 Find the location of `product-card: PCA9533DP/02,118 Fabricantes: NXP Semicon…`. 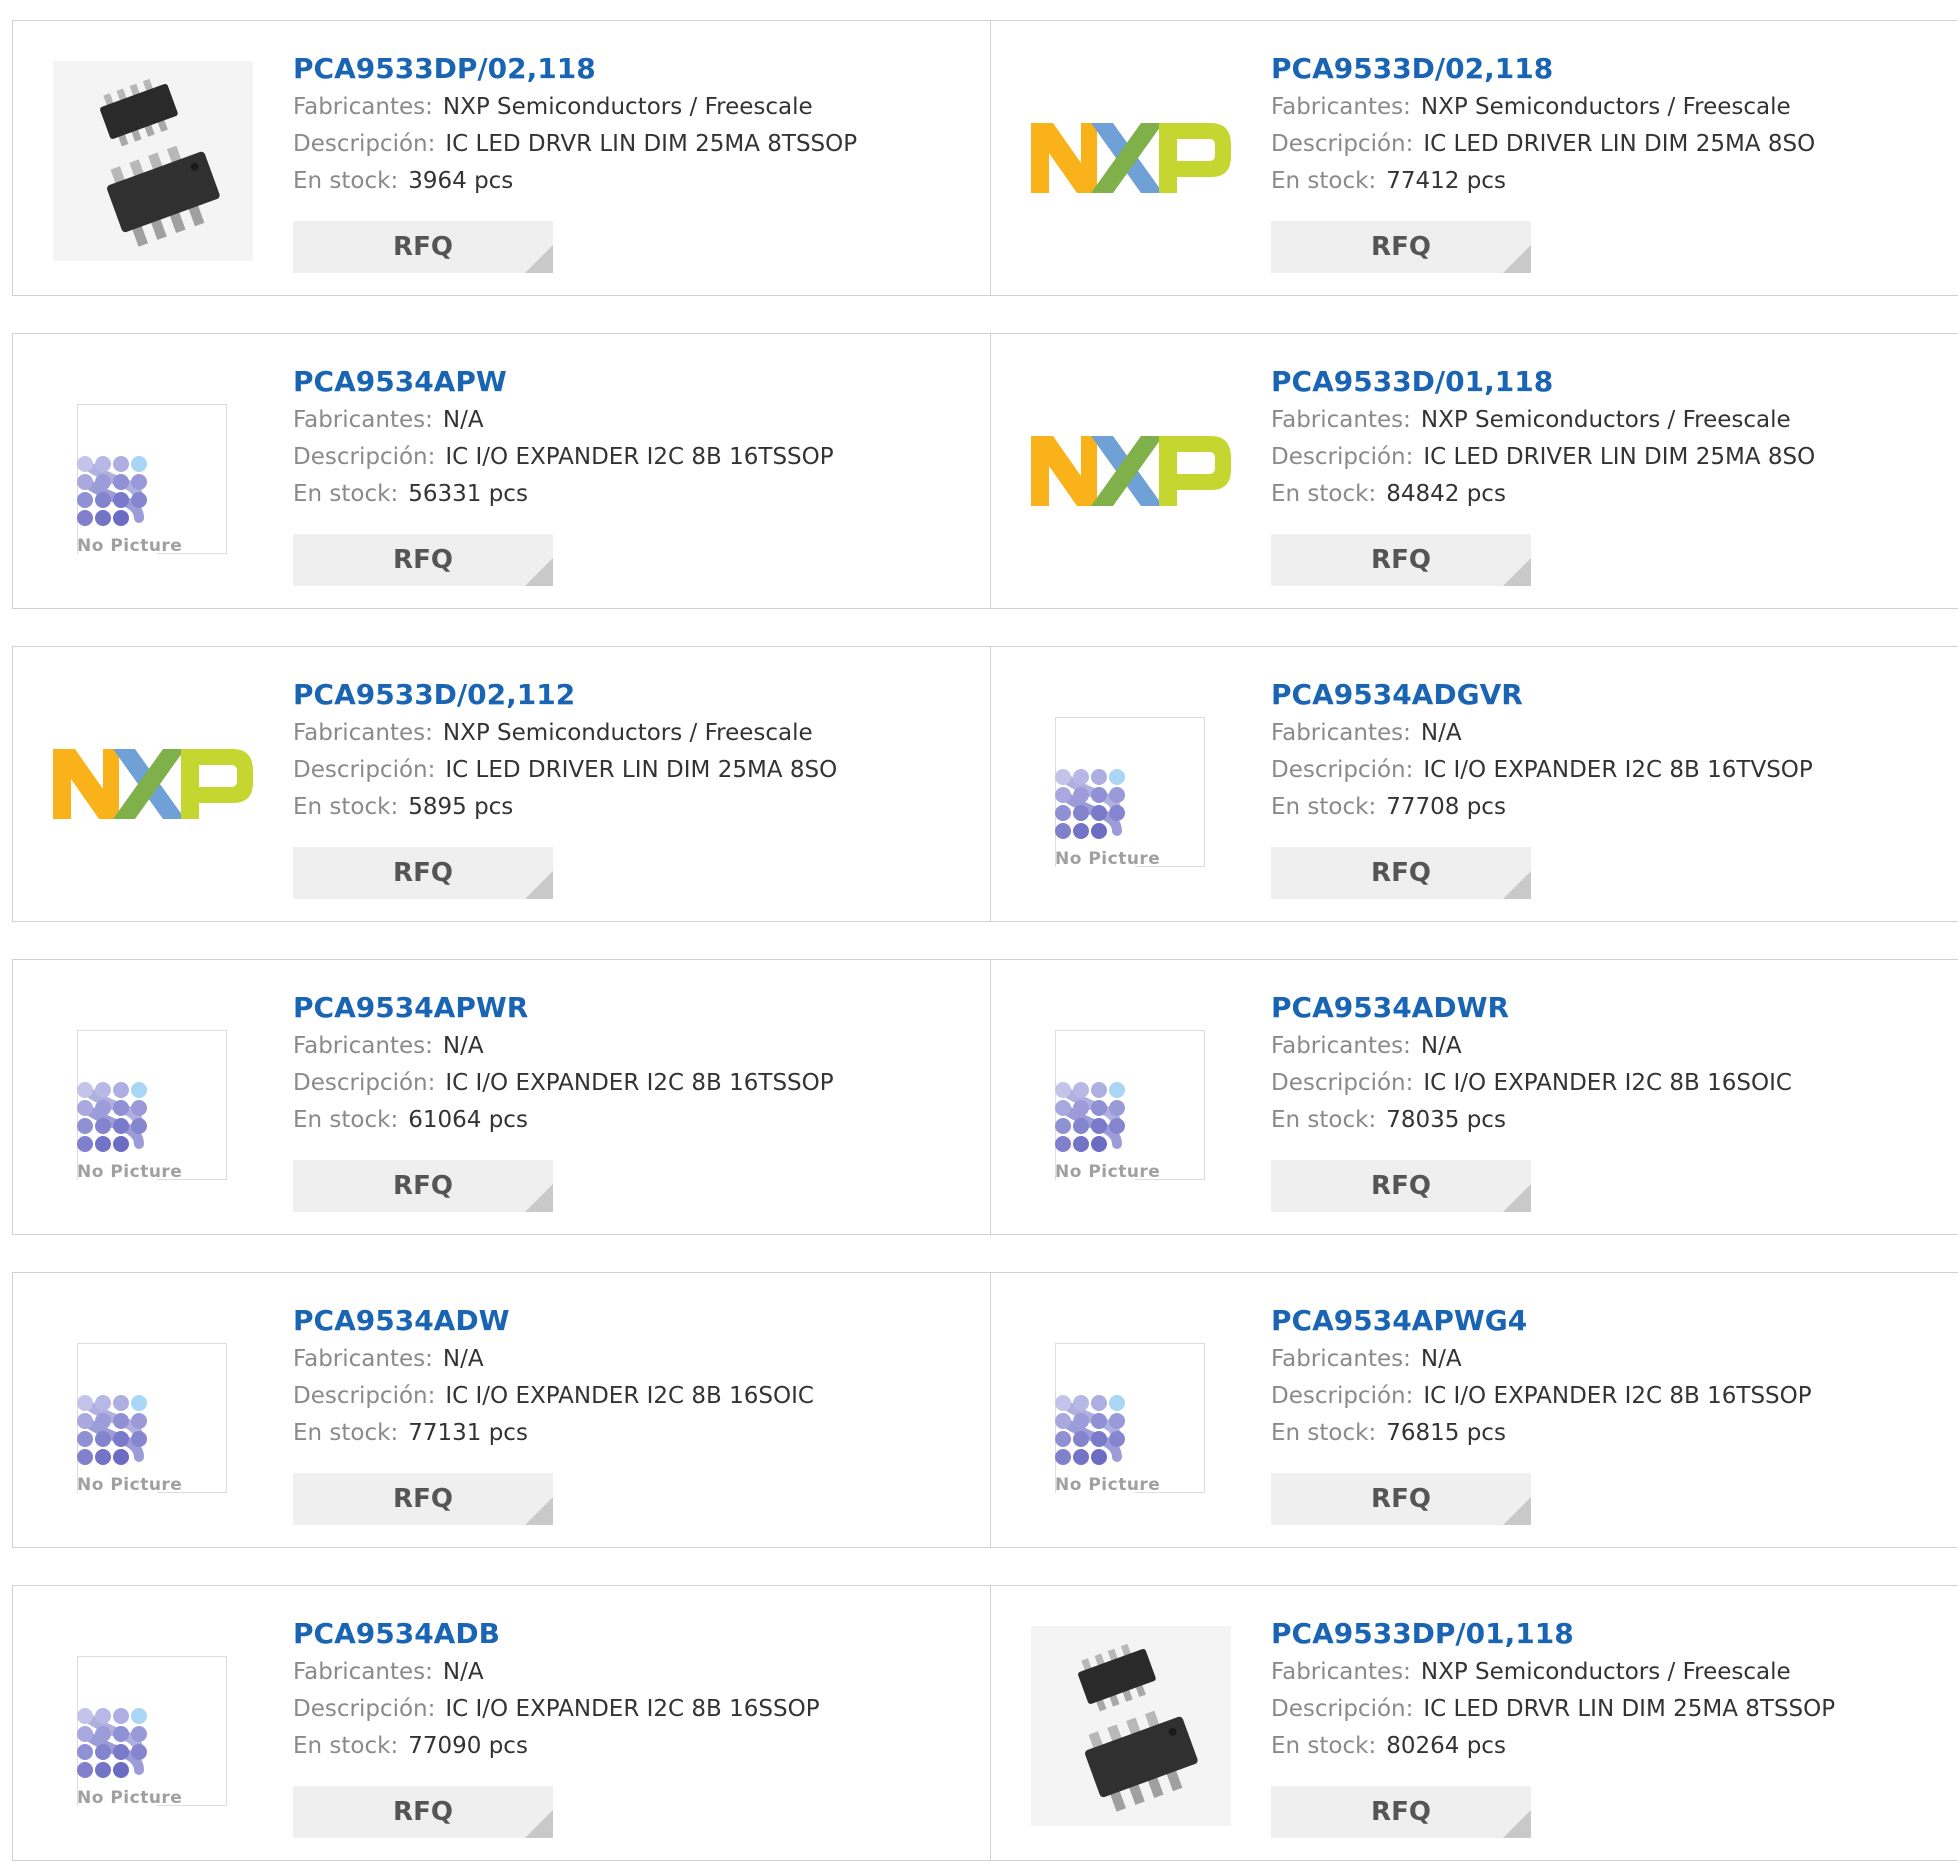

product-card: PCA9533DP/02,118 Fabricantes: NXP Semicon… is located at coordinates (502, 158).